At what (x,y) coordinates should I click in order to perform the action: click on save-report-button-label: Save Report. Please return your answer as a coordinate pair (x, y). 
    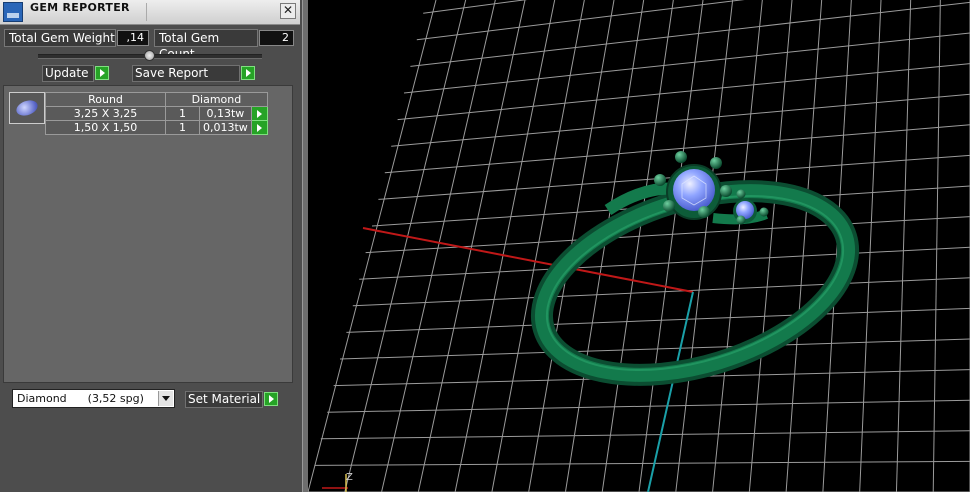
    Looking at the image, I should click on (172, 73).